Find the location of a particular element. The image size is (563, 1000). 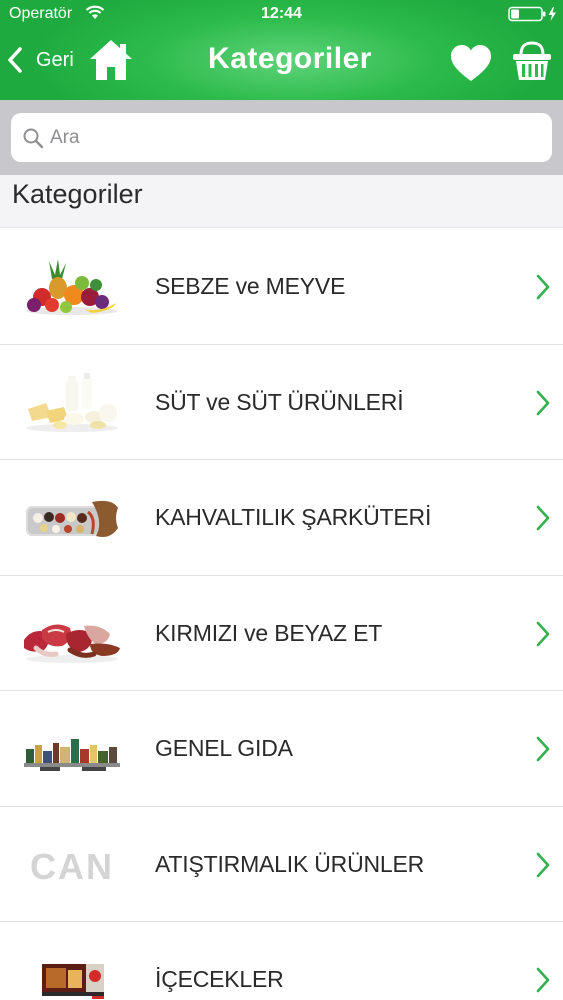

breakfast-deli-image is located at coordinates (72, 518).